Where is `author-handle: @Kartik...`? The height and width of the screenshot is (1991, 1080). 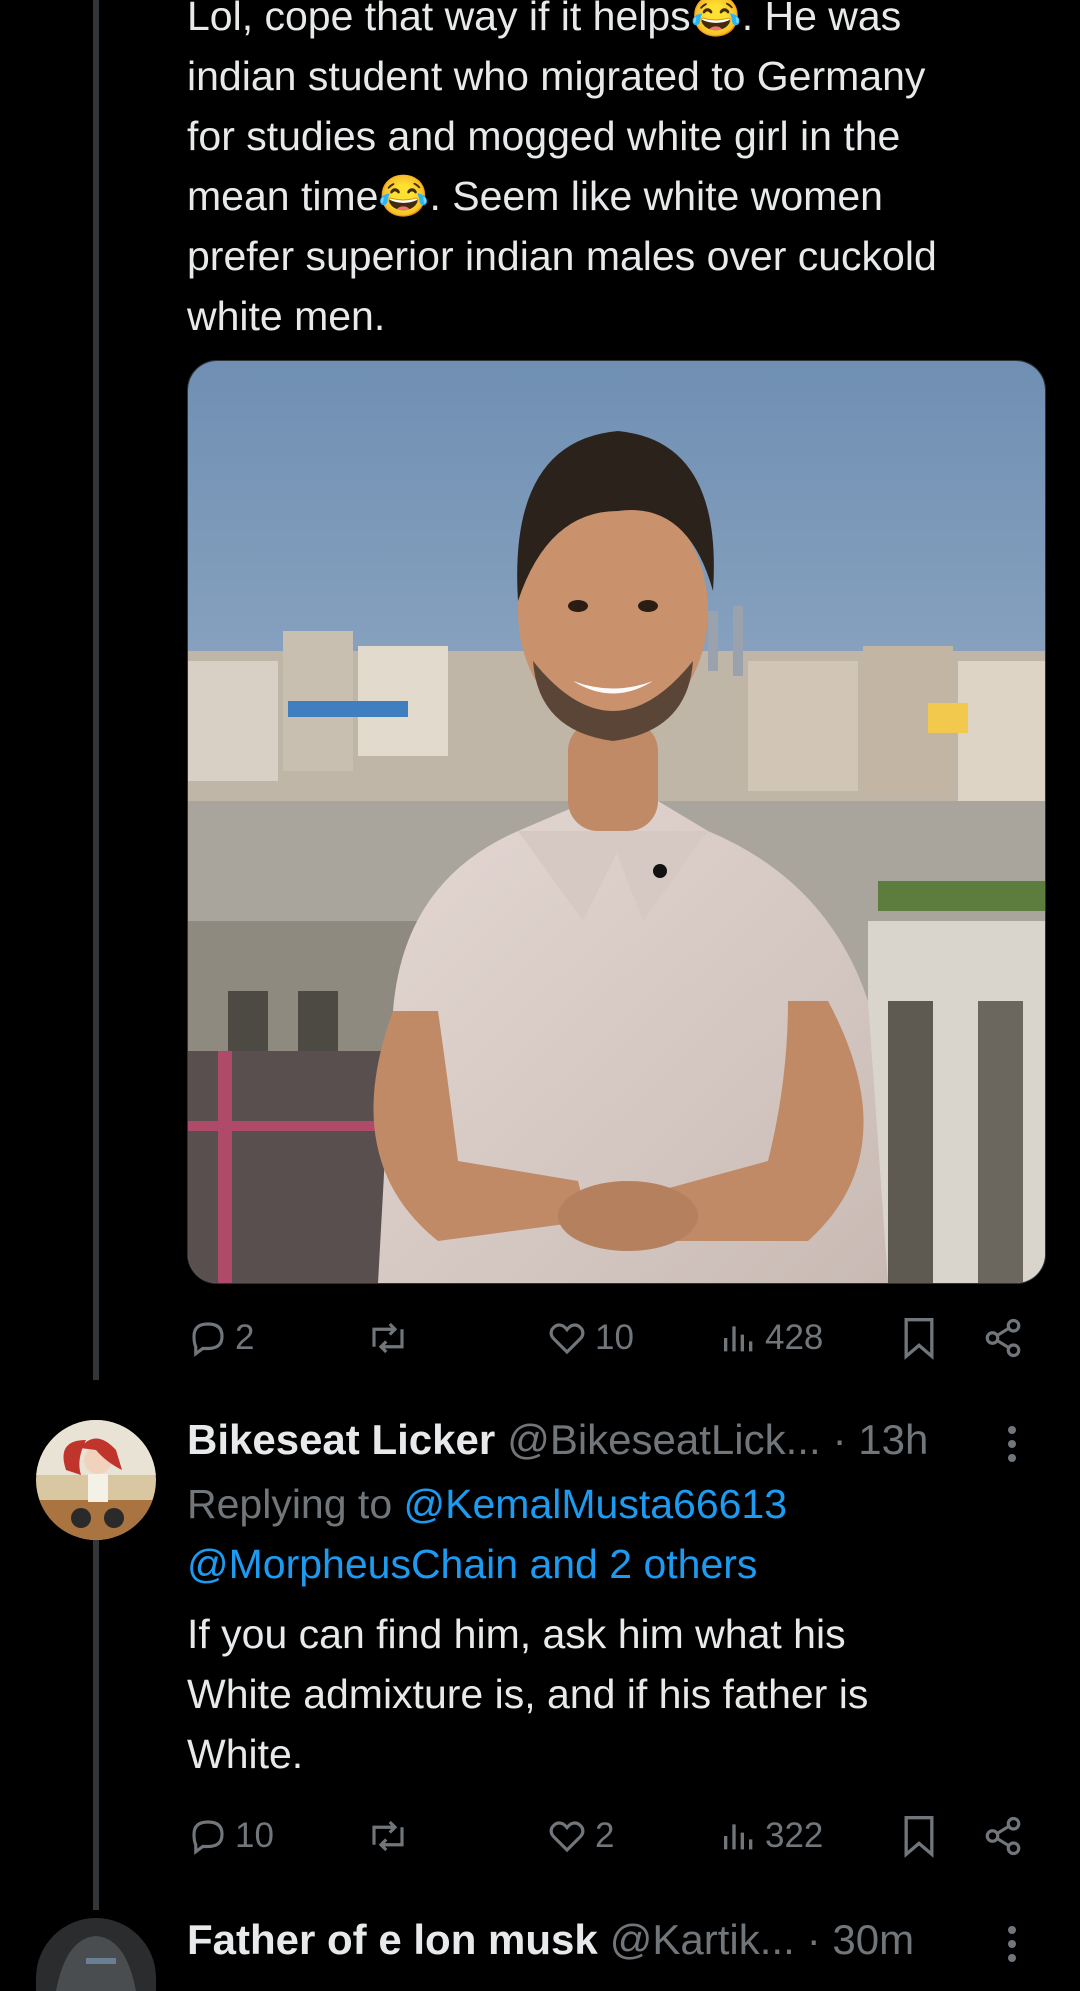
author-handle: @Kartik... is located at coordinates (702, 1940).